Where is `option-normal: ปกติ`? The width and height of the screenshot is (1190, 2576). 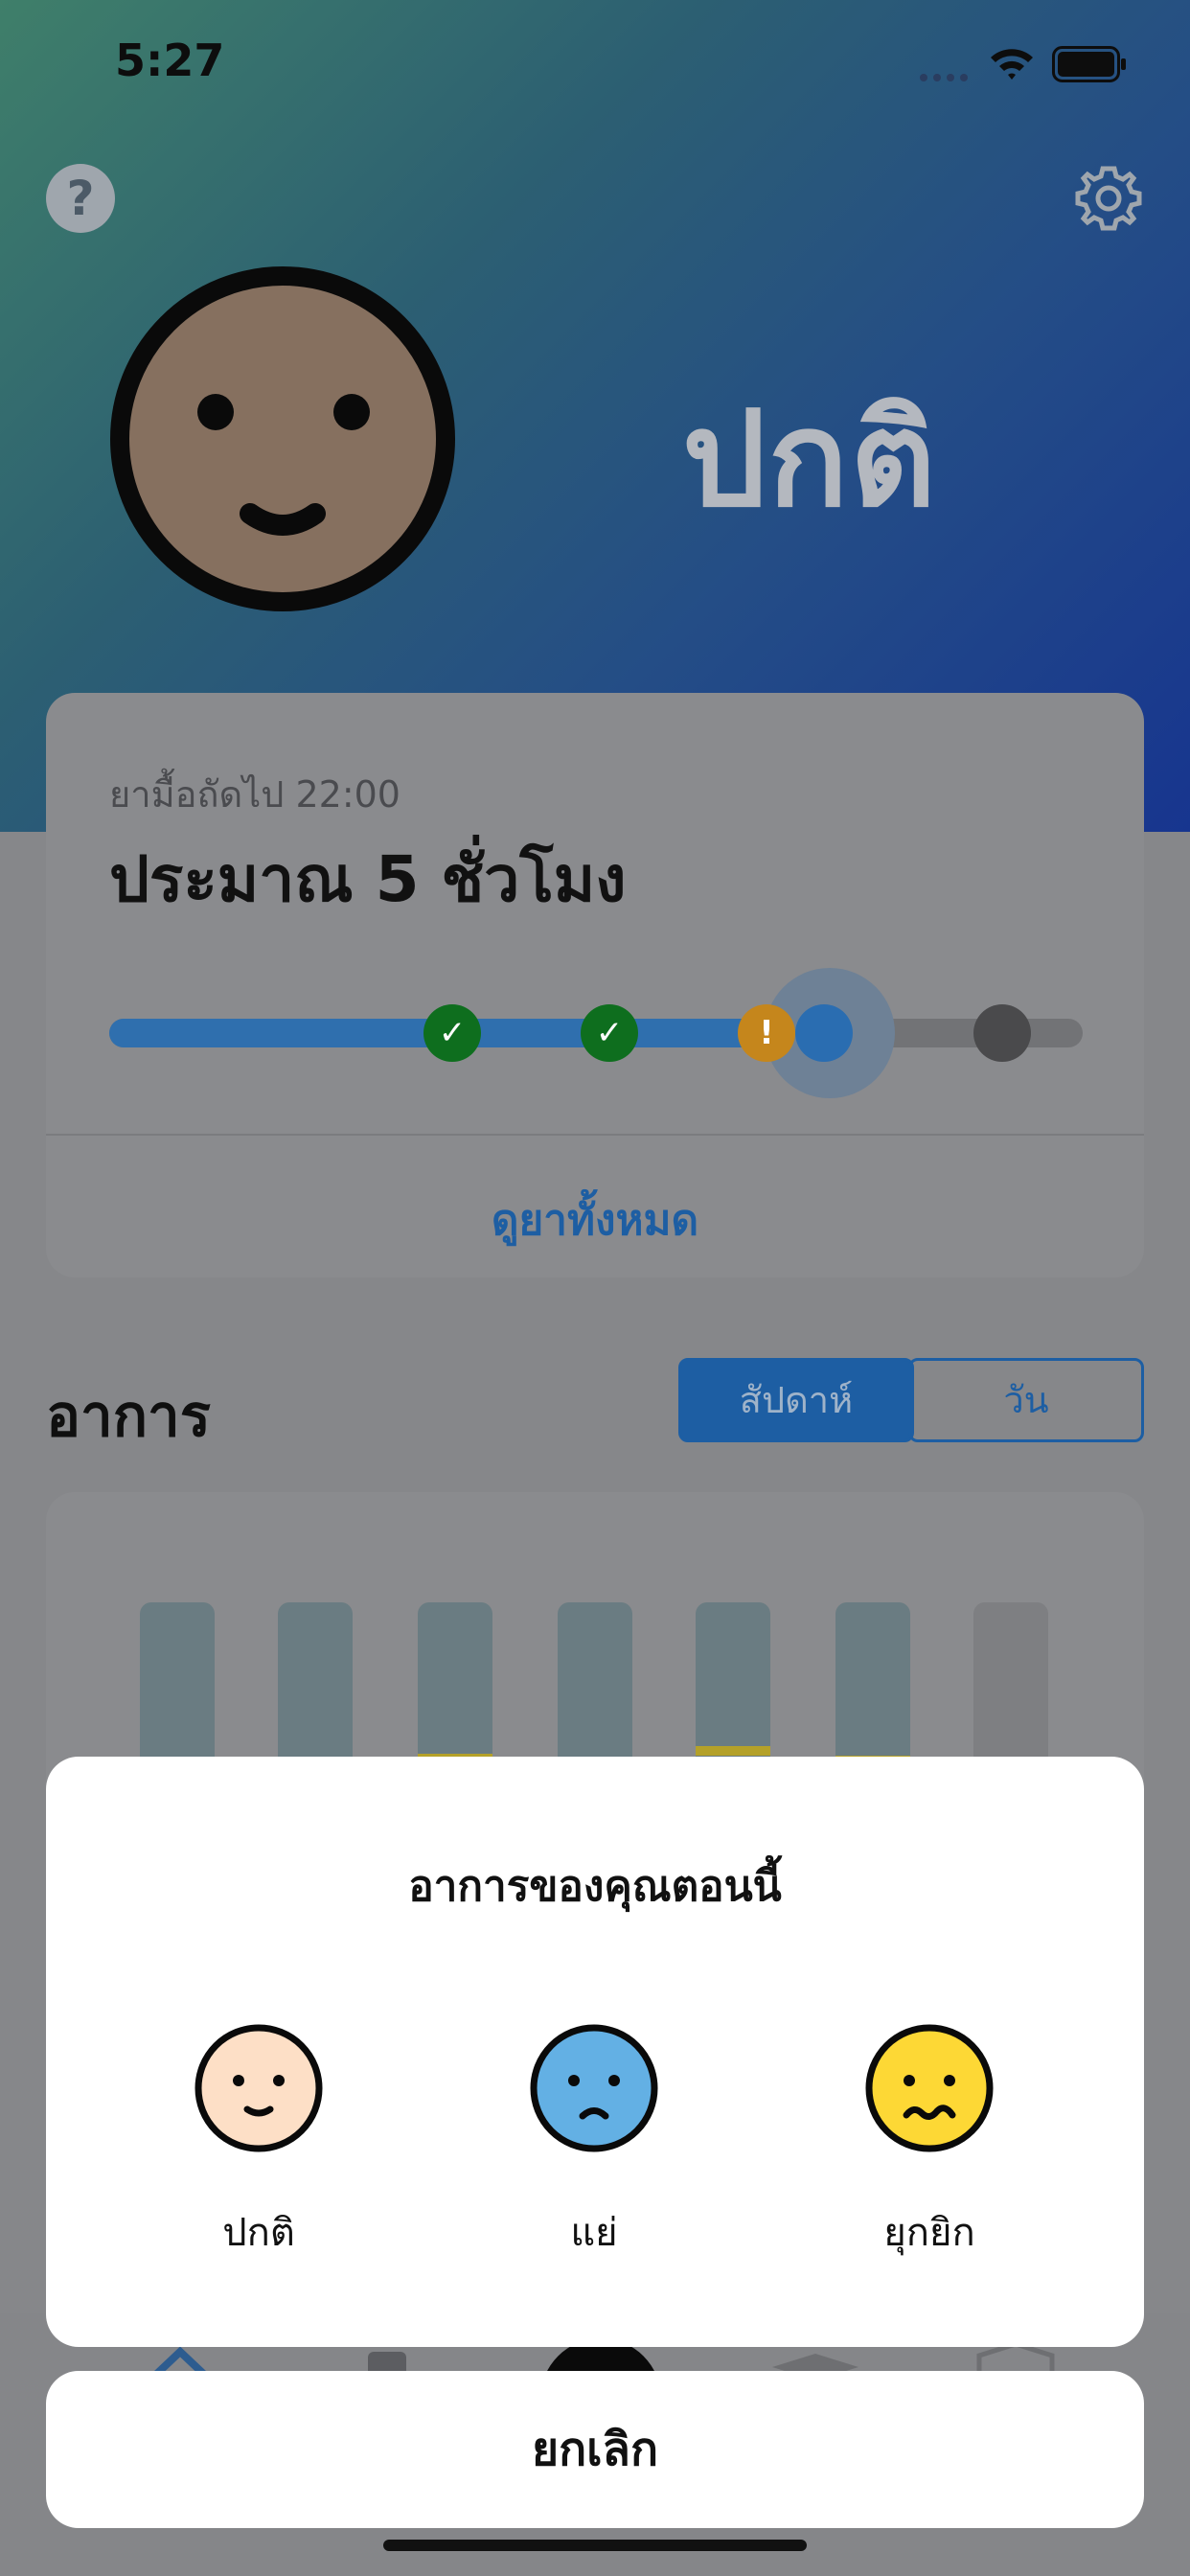
option-normal: ปกติ is located at coordinates (259, 2143).